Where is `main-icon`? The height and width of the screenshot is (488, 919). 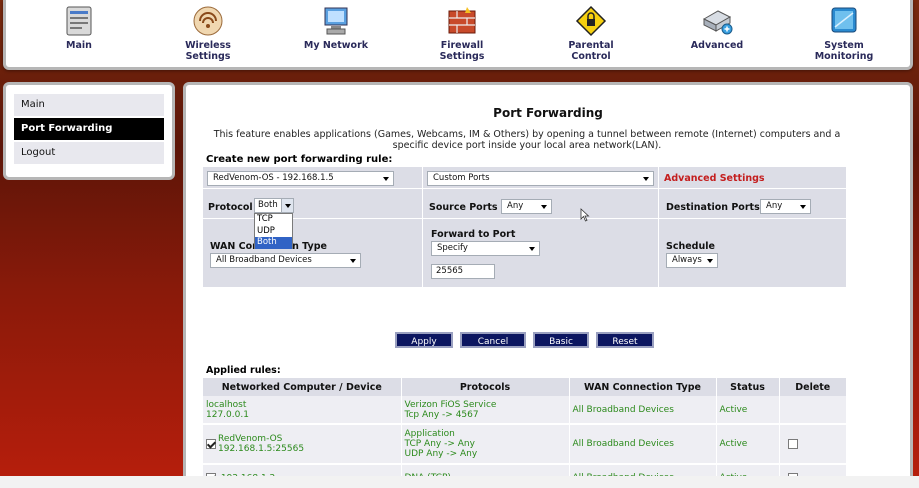 main-icon is located at coordinates (79, 21).